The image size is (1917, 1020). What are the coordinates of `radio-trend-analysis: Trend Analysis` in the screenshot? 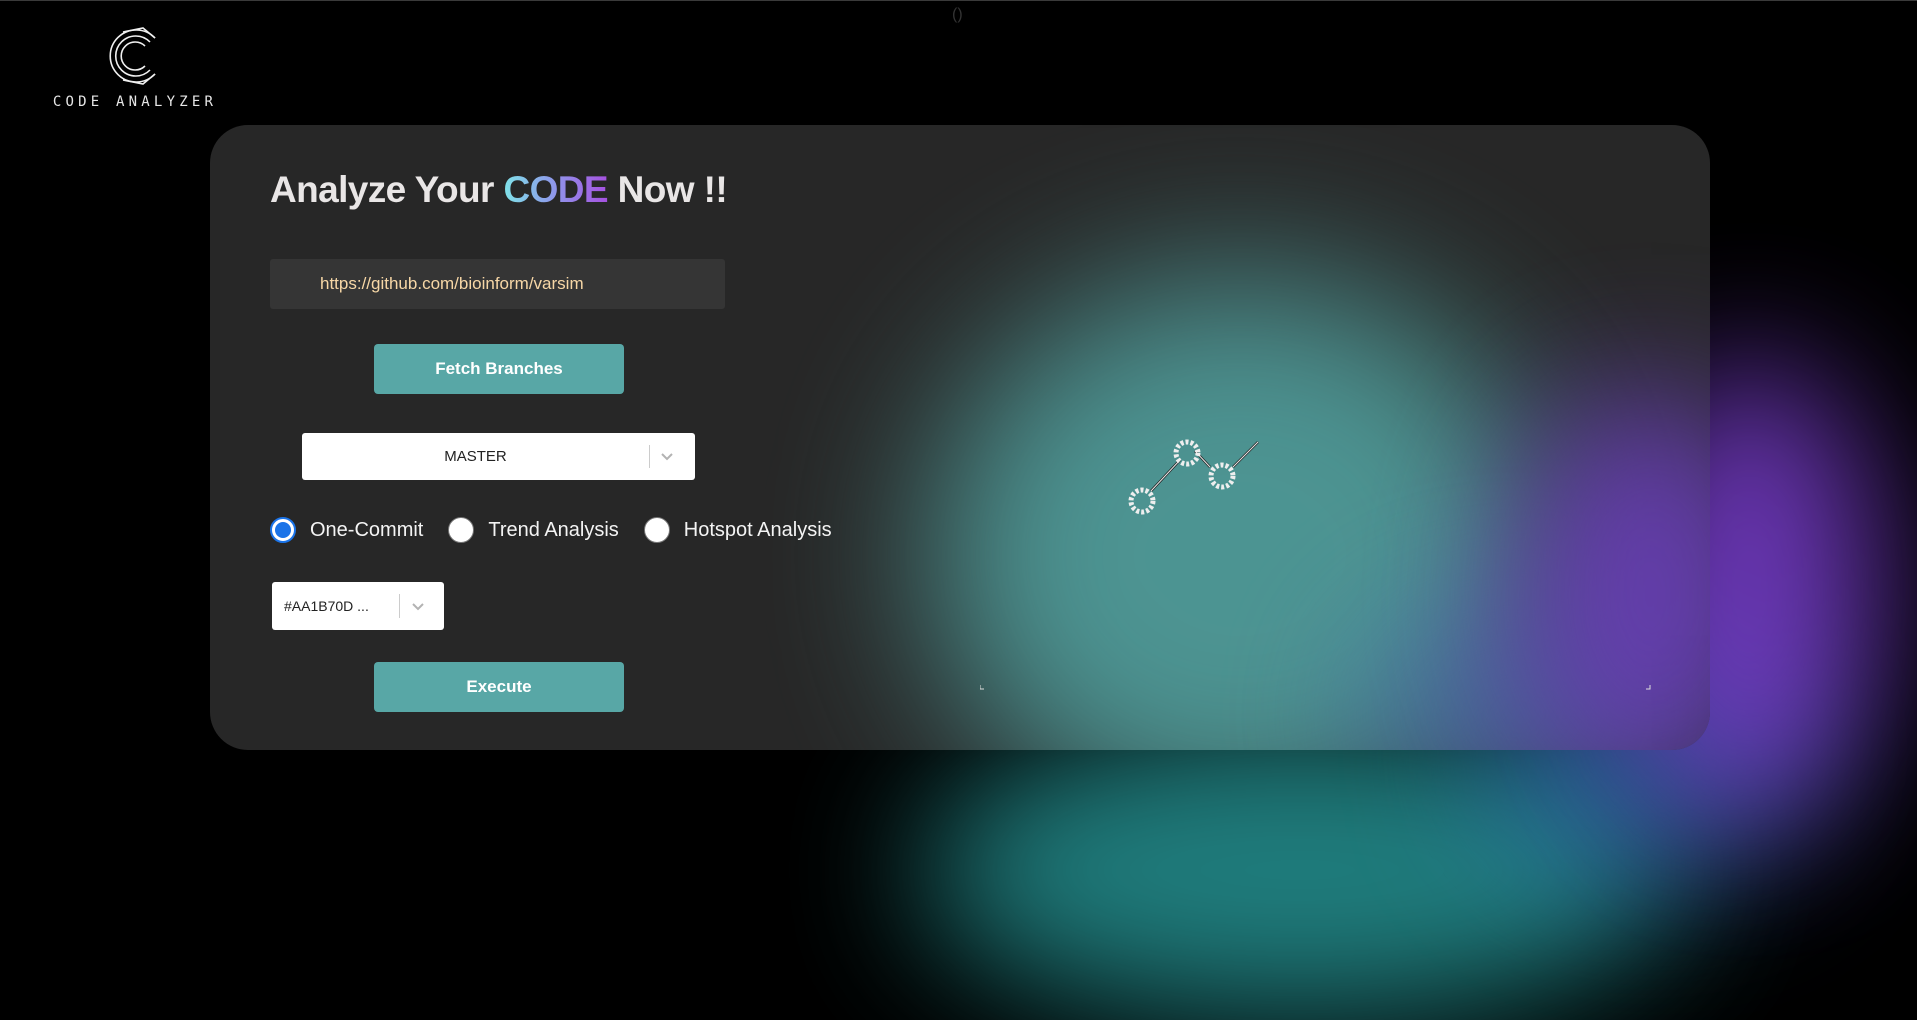 It's located at (533, 530).